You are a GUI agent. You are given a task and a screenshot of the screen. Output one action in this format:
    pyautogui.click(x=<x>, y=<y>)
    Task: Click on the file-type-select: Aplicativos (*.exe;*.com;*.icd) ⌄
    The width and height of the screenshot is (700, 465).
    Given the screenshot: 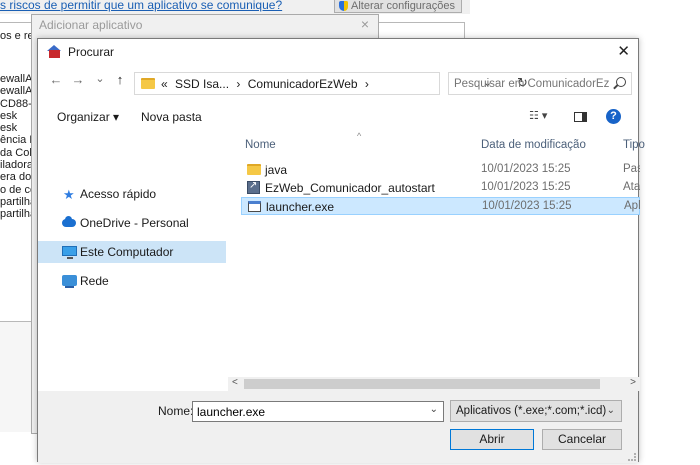 What is the action you would take?
    pyautogui.click(x=536, y=411)
    